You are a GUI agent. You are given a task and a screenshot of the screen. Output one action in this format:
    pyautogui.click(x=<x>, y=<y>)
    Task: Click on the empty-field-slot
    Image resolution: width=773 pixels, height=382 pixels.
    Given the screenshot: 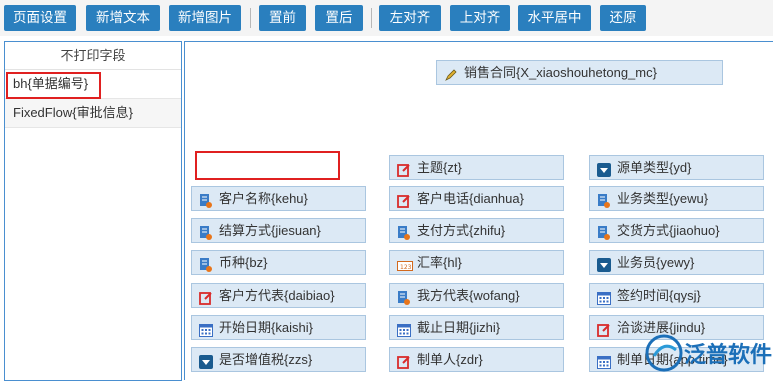 What is the action you would take?
    pyautogui.click(x=267, y=165)
    